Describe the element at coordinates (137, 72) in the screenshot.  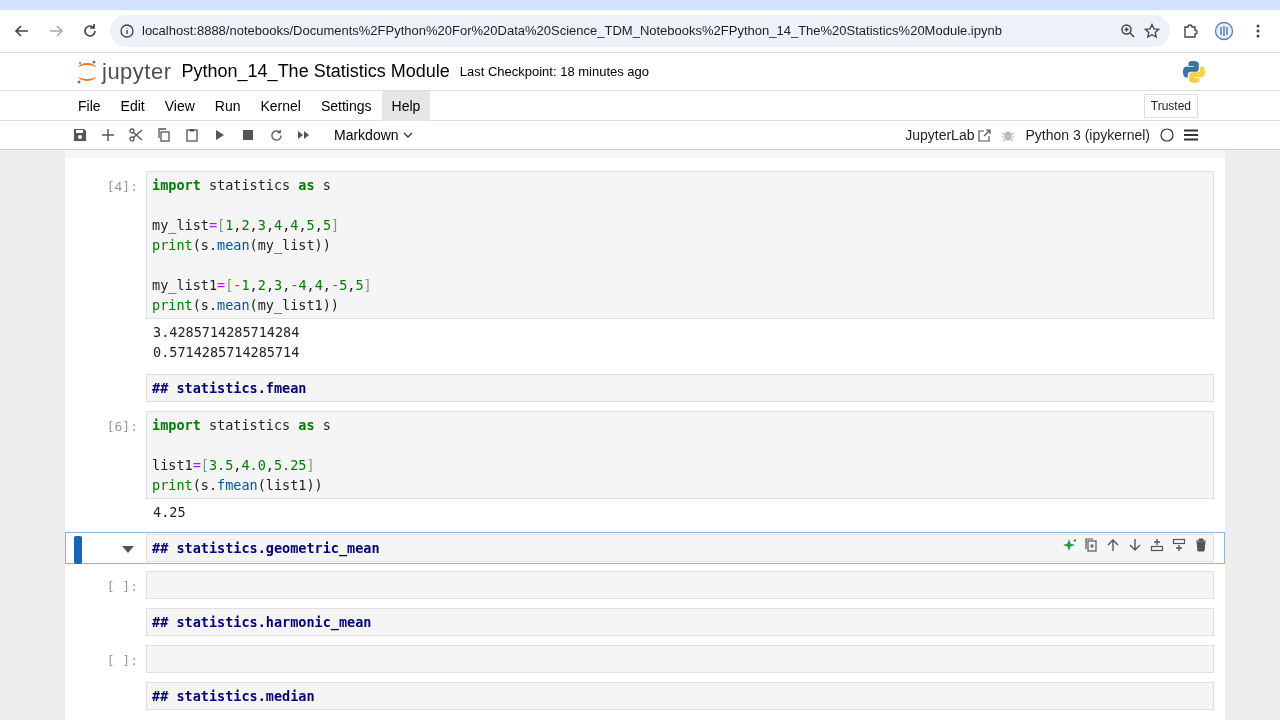
I see `jupyter-wordmark: jupyter` at that location.